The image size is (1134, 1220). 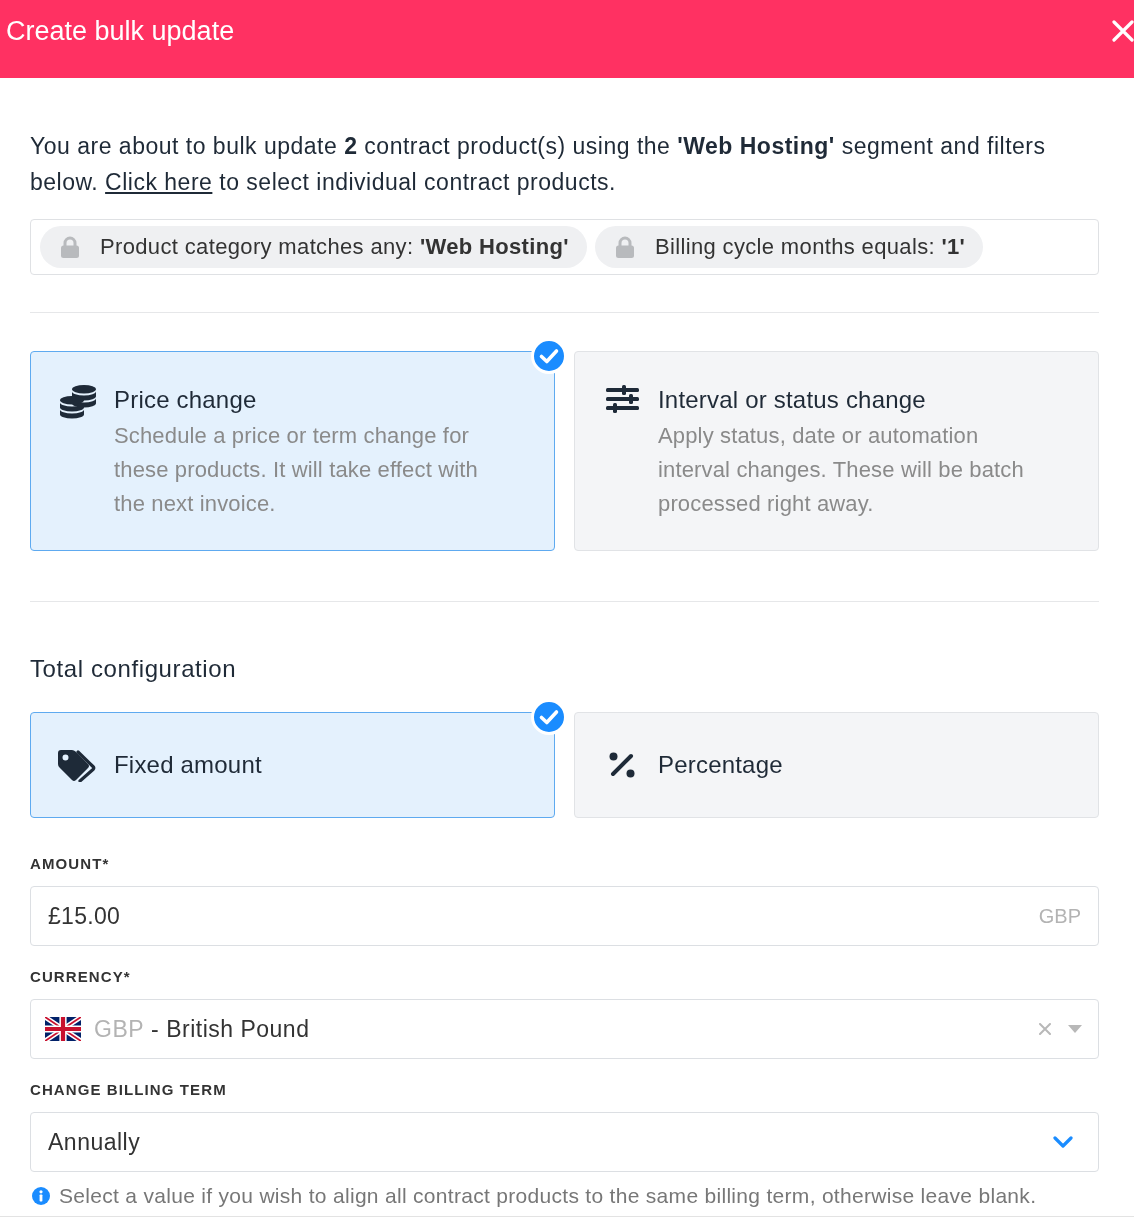 I want to click on close-icon, so click(x=1123, y=31).